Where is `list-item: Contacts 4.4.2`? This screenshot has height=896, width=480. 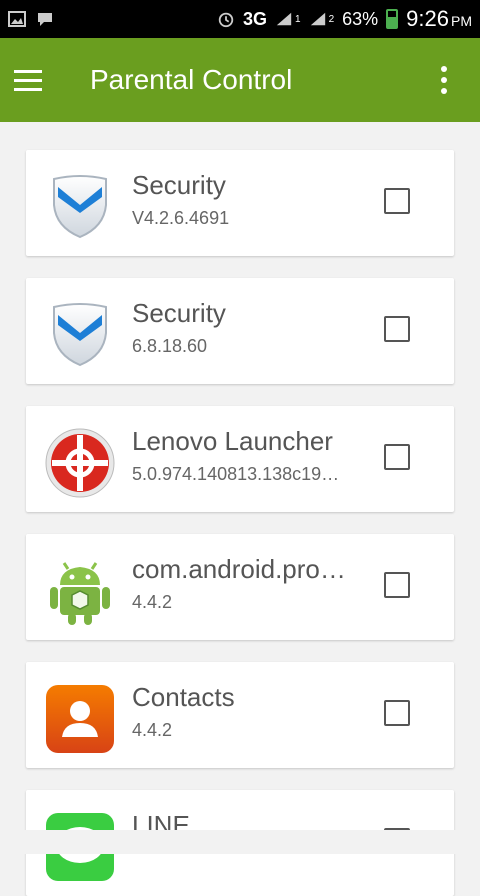
list-item: Contacts 4.4.2 is located at coordinates (240, 715).